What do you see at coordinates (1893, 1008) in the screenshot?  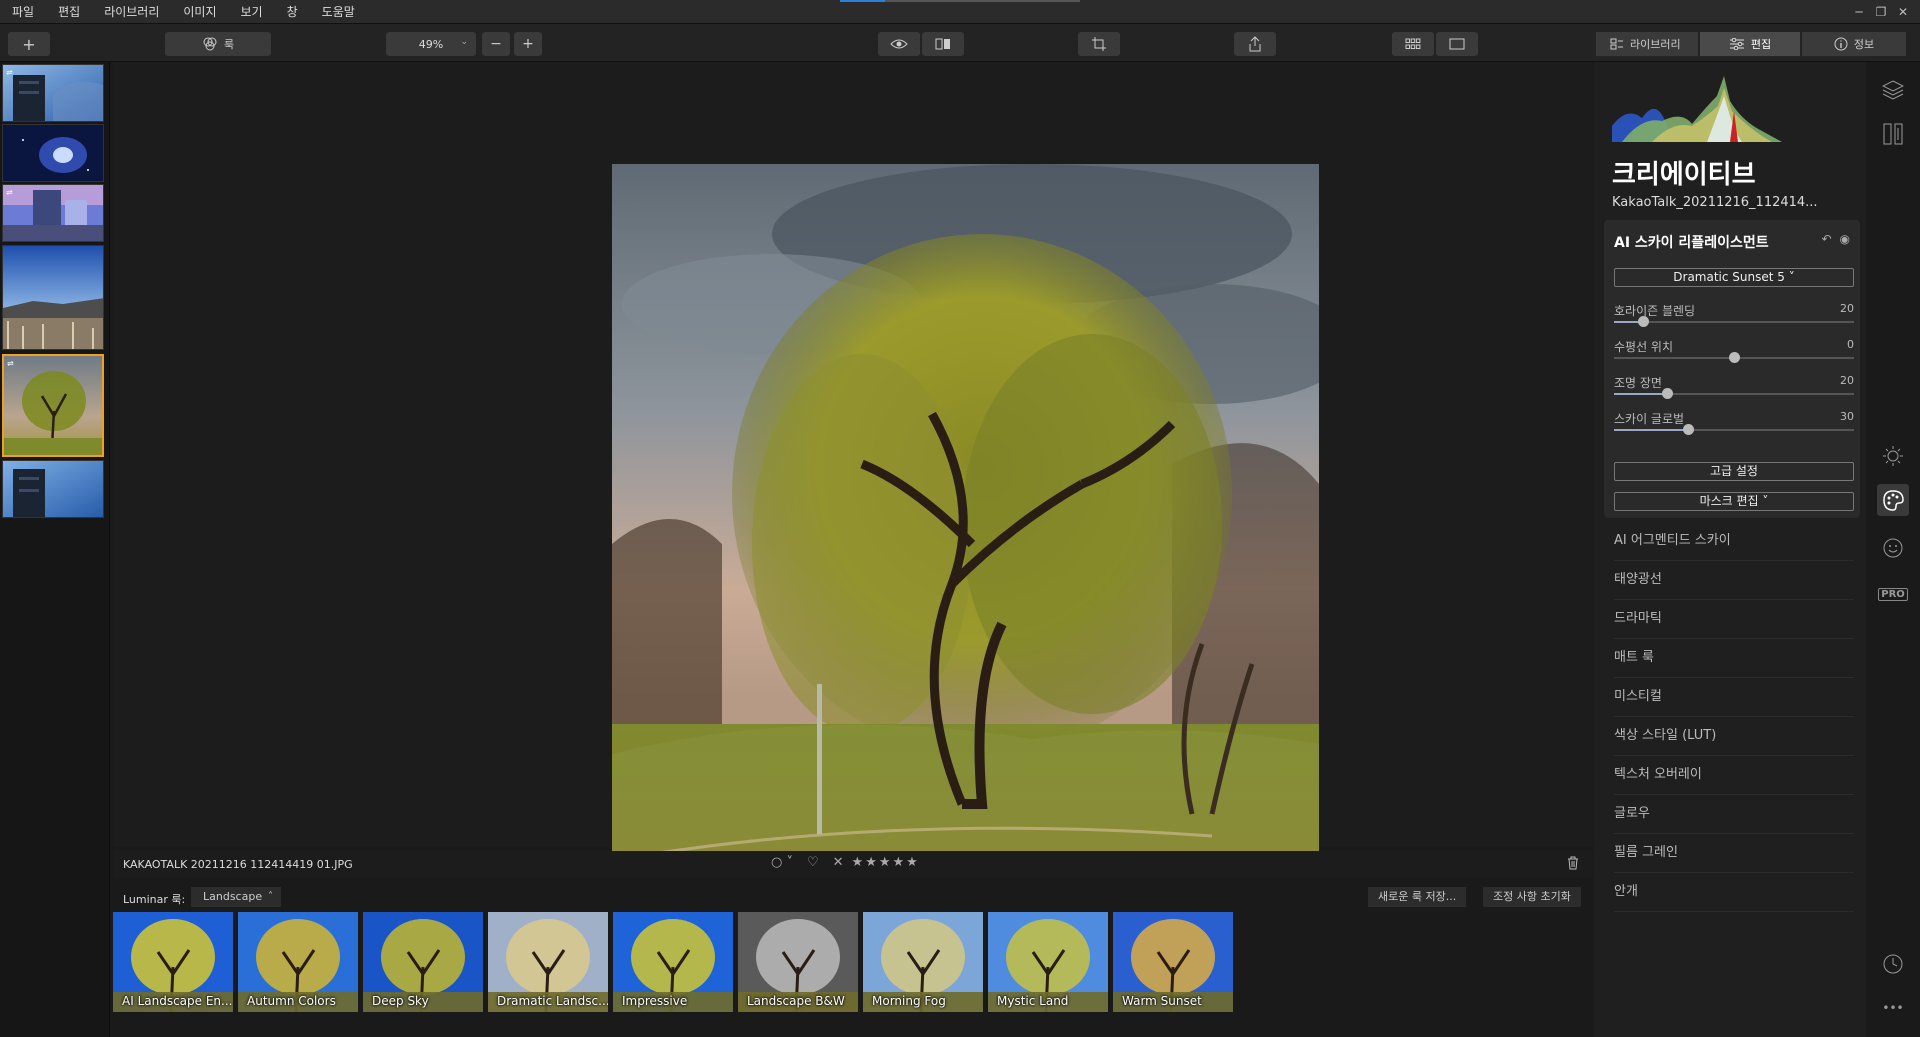 I see `more-options-icon: •••` at bounding box center [1893, 1008].